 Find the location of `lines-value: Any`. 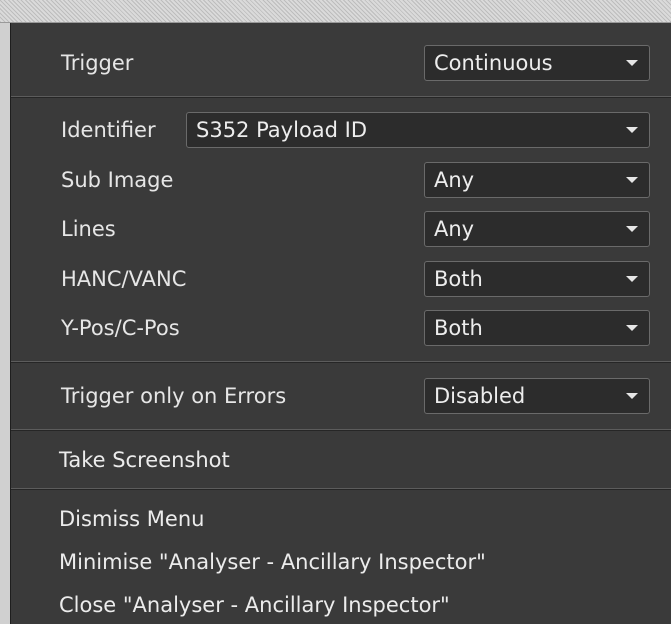

lines-value: Any is located at coordinates (454, 229).